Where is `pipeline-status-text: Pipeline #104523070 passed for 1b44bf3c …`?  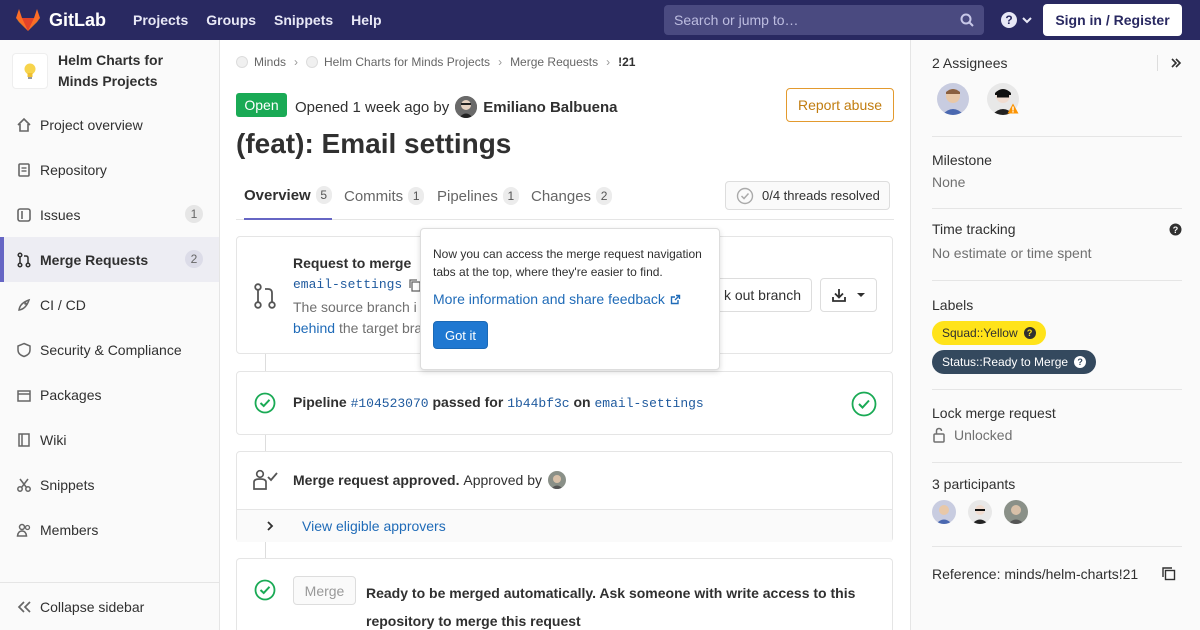
pipeline-status-text: Pipeline #104523070 passed for 1b44bf3c … is located at coordinates (498, 402).